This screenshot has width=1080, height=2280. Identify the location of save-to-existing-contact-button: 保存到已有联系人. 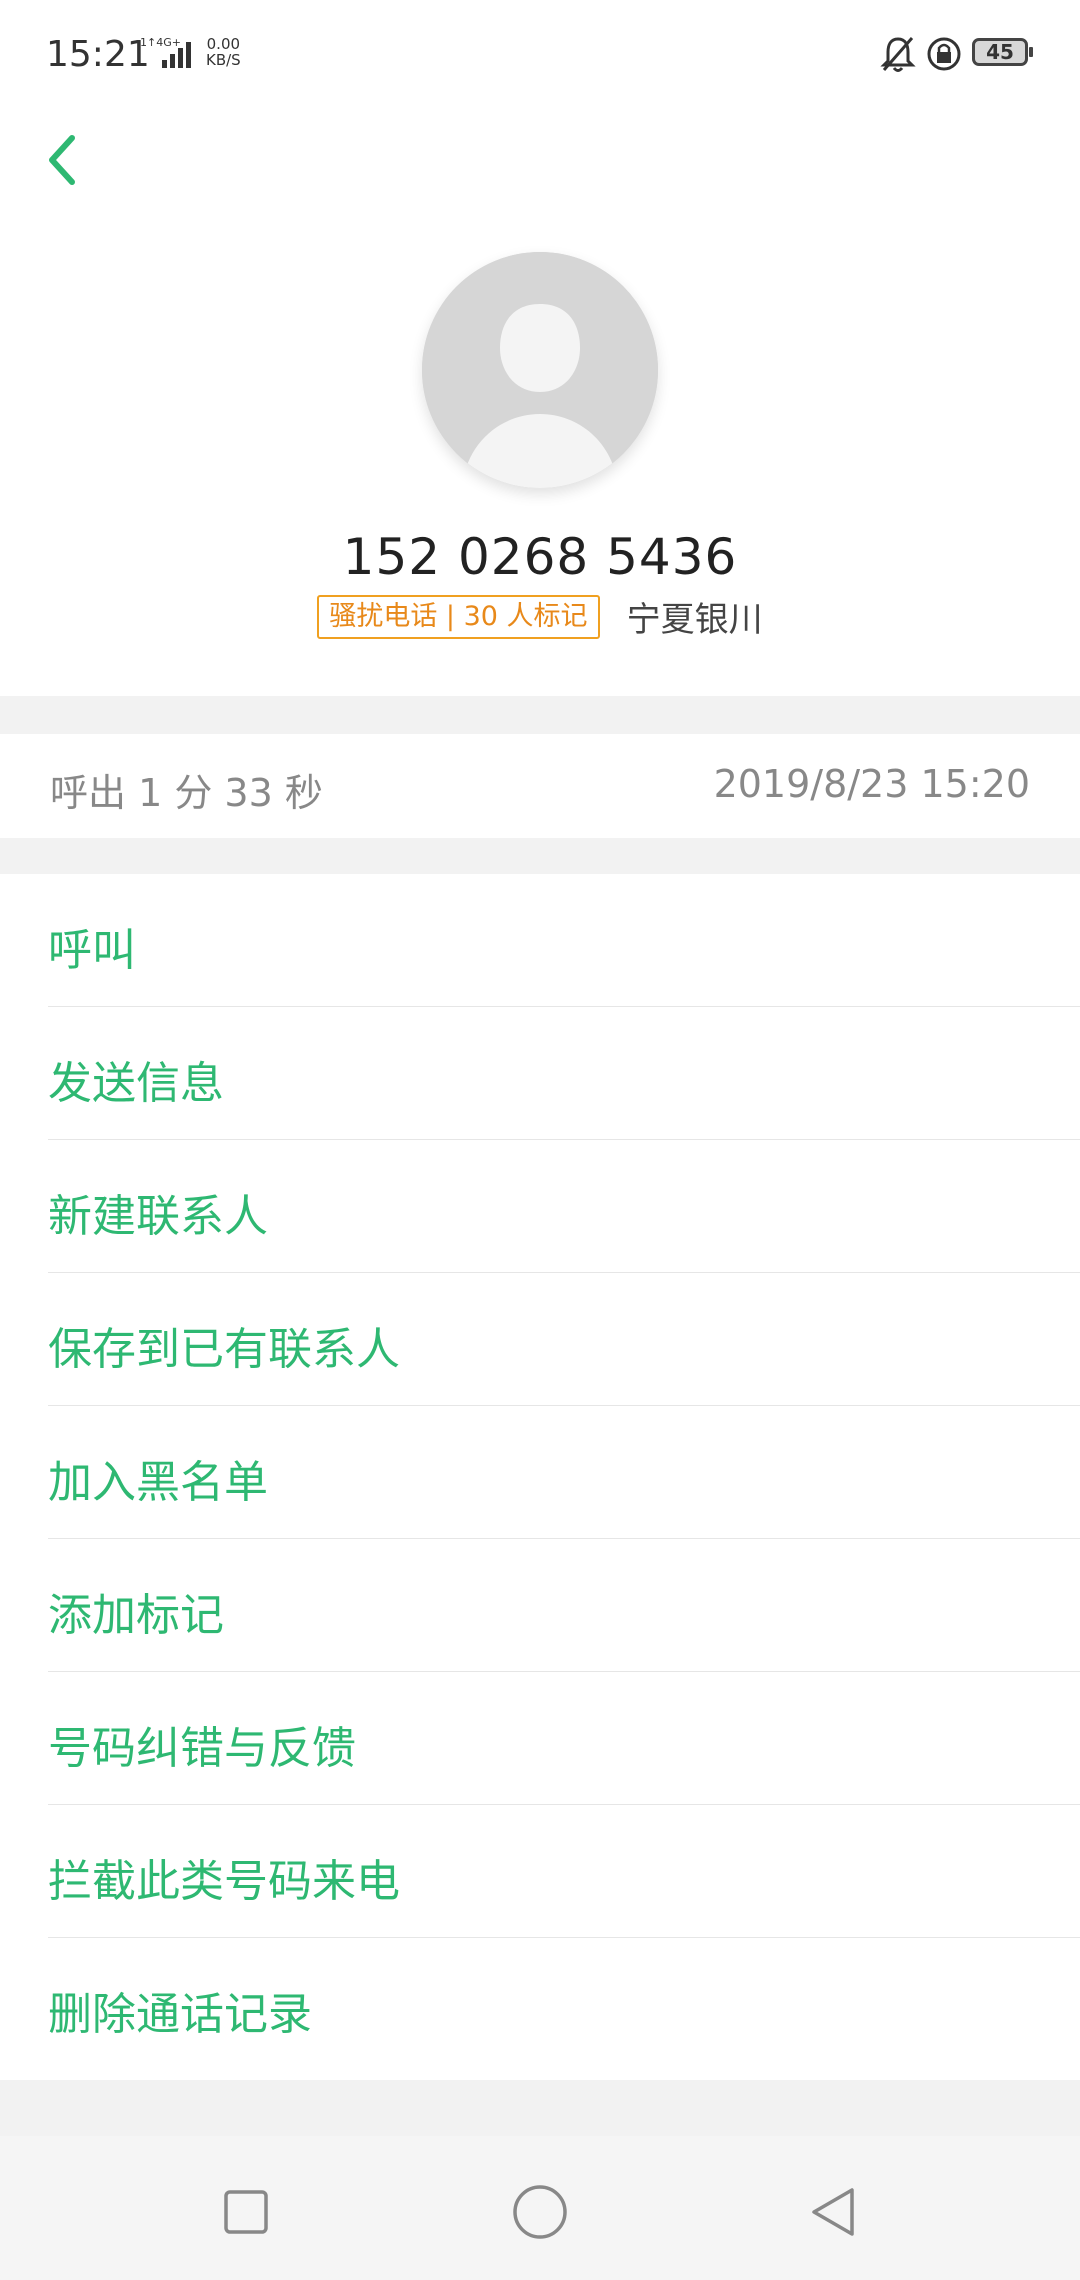
(564, 1339).